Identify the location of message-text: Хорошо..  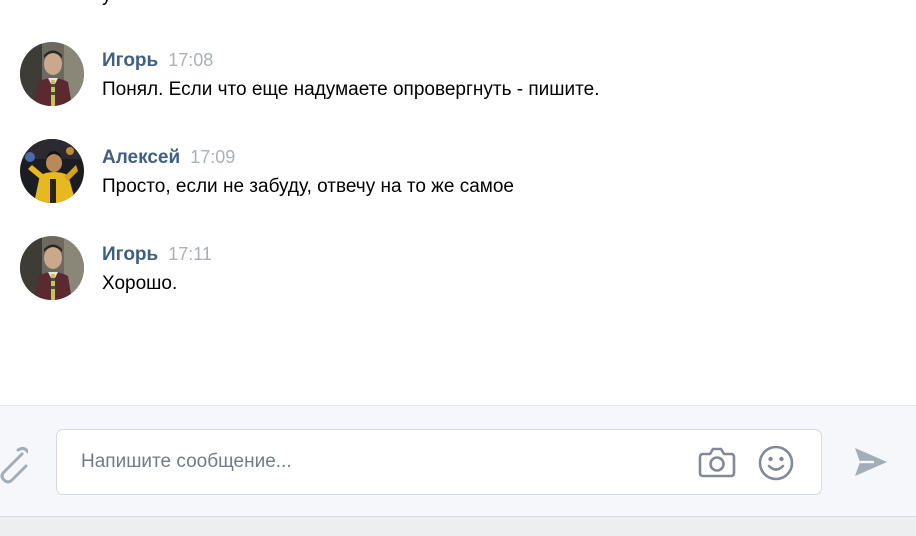
(140, 283).